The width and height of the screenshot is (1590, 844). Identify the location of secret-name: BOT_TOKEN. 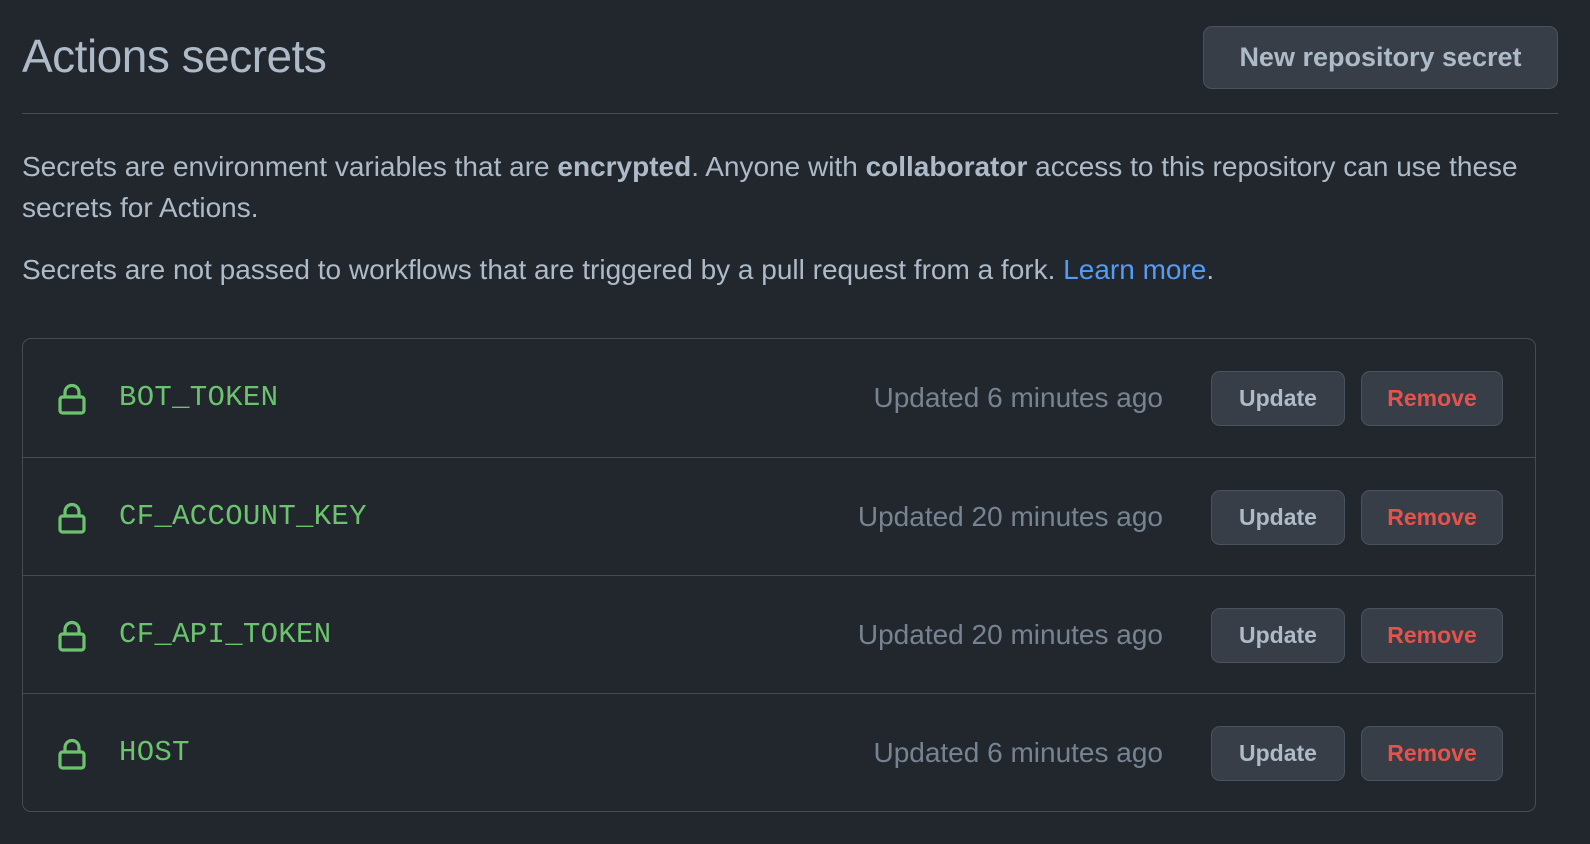
(199, 397).